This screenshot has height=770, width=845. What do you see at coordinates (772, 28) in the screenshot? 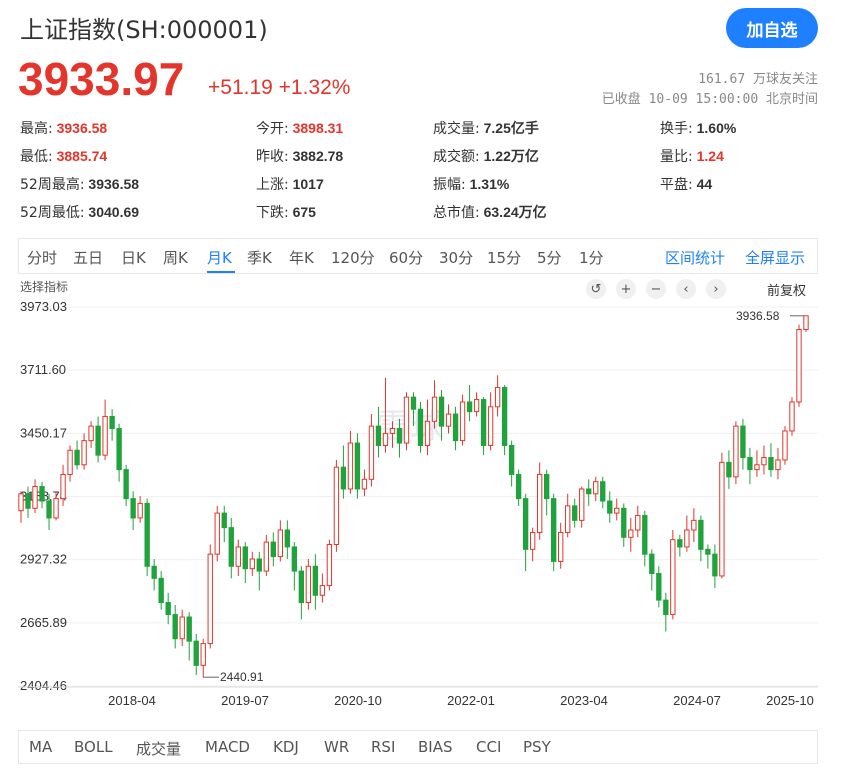
I see `add-watchlist-button: 加自选` at bounding box center [772, 28].